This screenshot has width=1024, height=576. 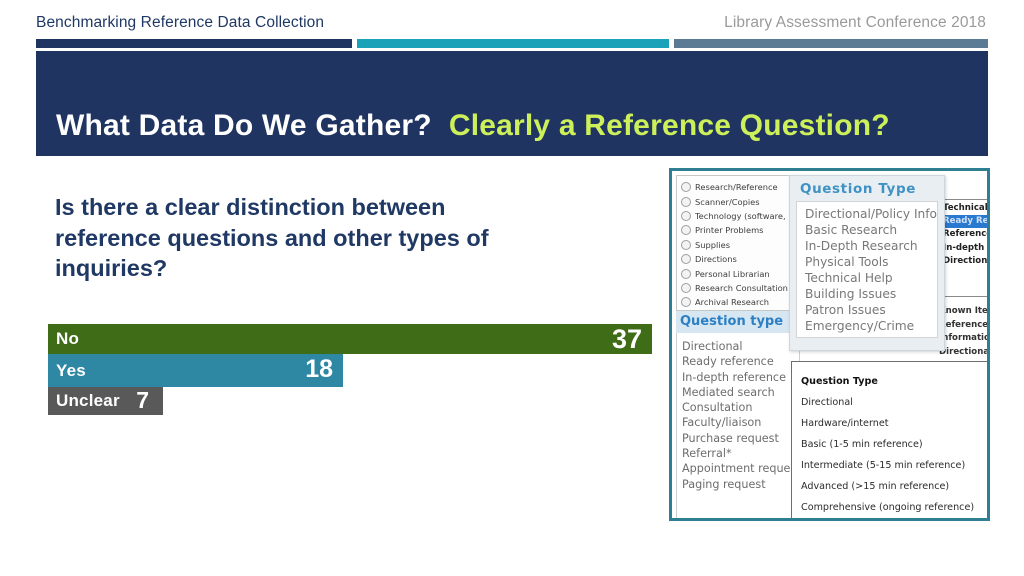 What do you see at coordinates (871, 230) in the screenshot?
I see `dropdown-option: Basic Research` at bounding box center [871, 230].